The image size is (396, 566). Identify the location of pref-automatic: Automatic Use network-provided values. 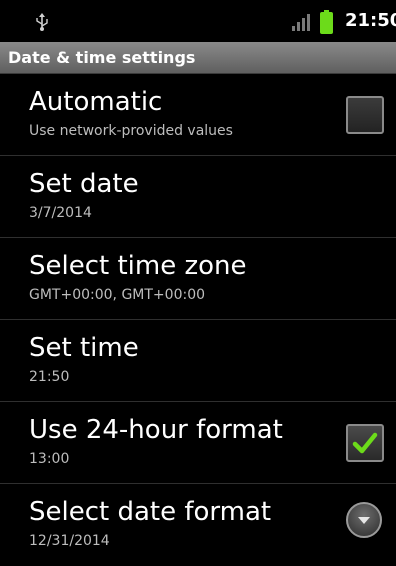
(198, 115).